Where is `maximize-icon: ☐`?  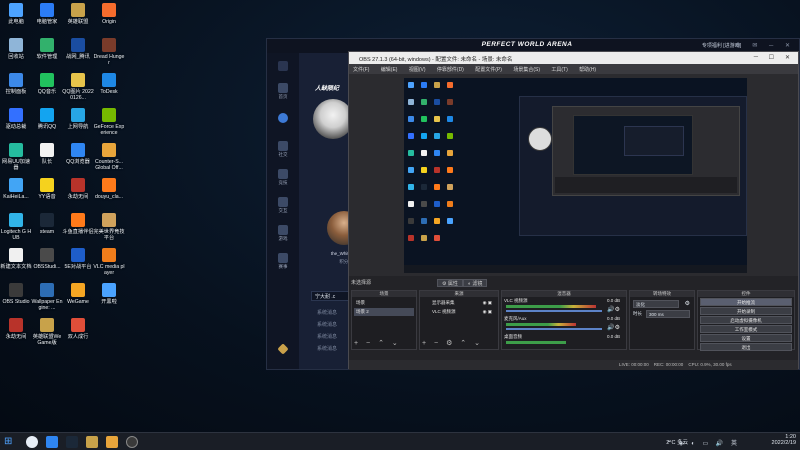 maximize-icon: ☐ is located at coordinates (771, 57).